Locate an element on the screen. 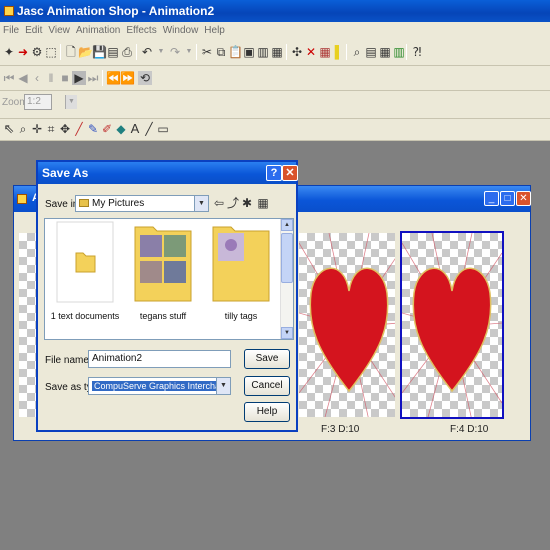 This screenshot has width=550, height=550. scroll-up-icon: ▲ is located at coordinates (287, 225).